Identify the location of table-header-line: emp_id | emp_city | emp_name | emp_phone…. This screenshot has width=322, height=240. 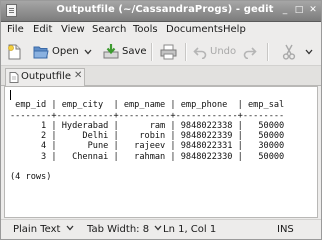
(147, 105).